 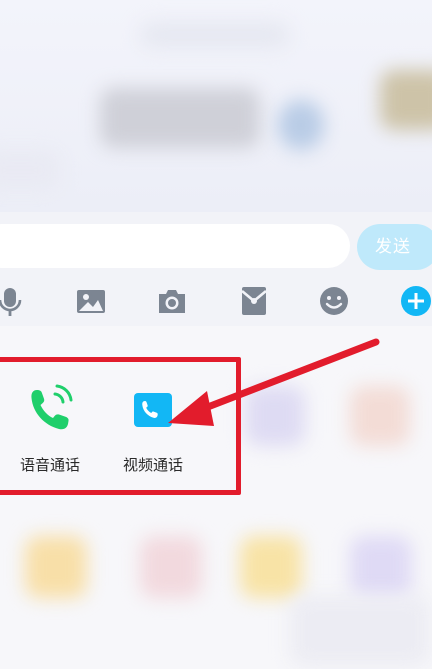 I want to click on microphone-icon, so click(x=13, y=301).